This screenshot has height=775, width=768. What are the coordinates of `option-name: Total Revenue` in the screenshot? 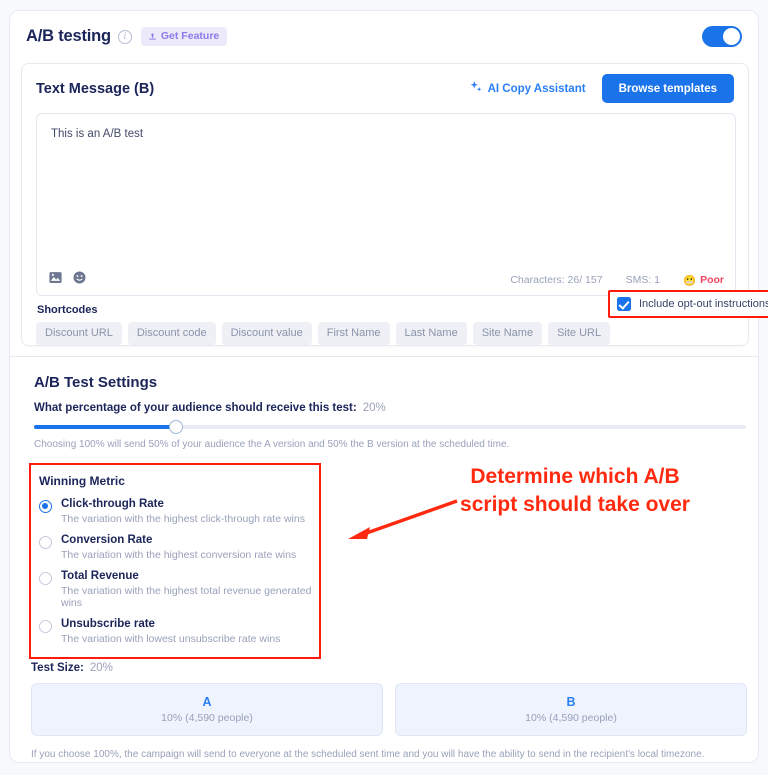 It's located at (100, 576).